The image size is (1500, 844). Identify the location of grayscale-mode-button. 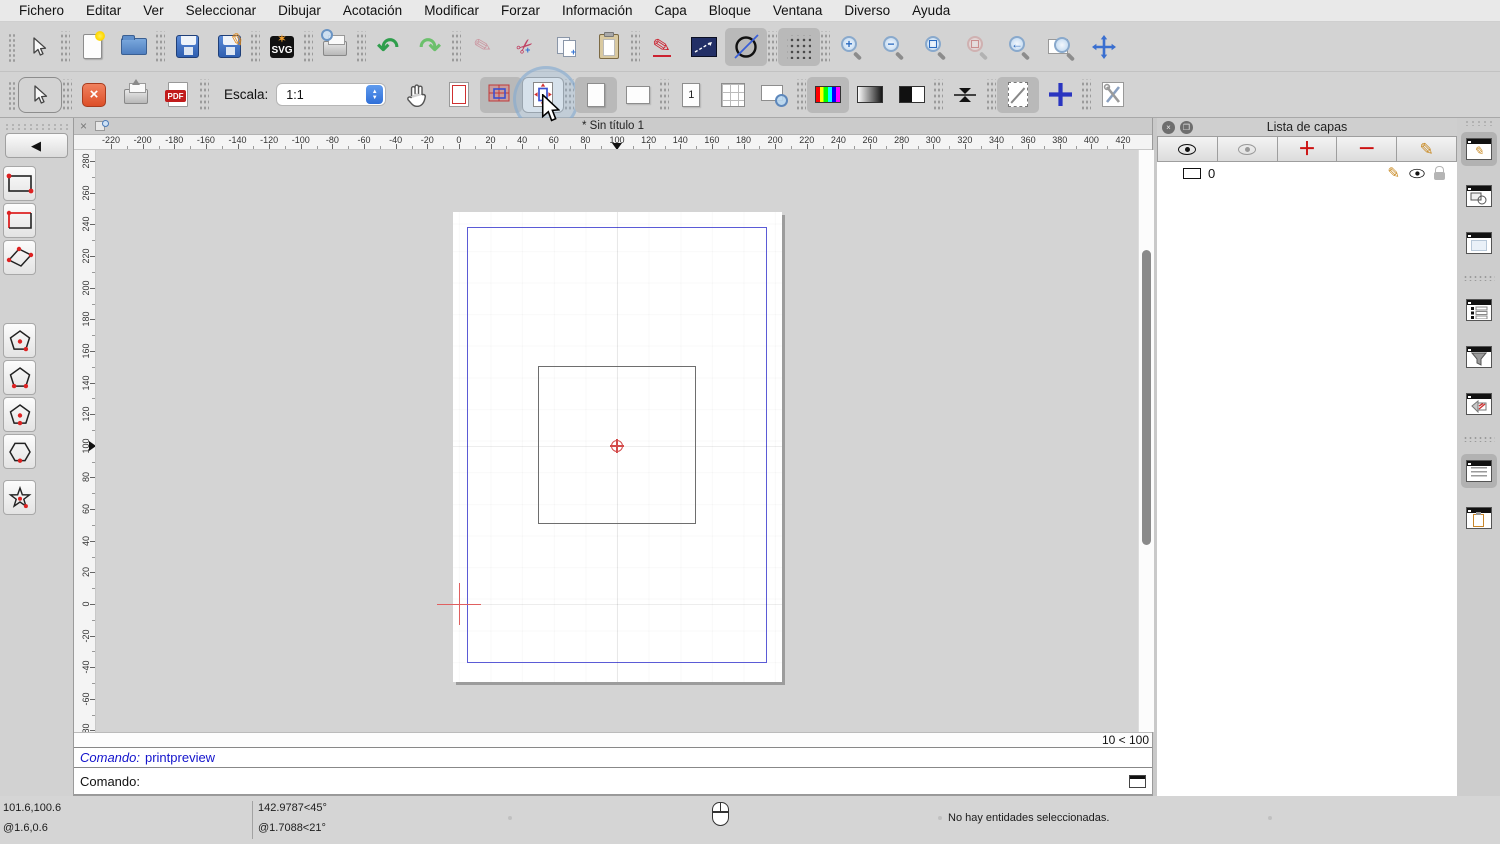
(870, 95).